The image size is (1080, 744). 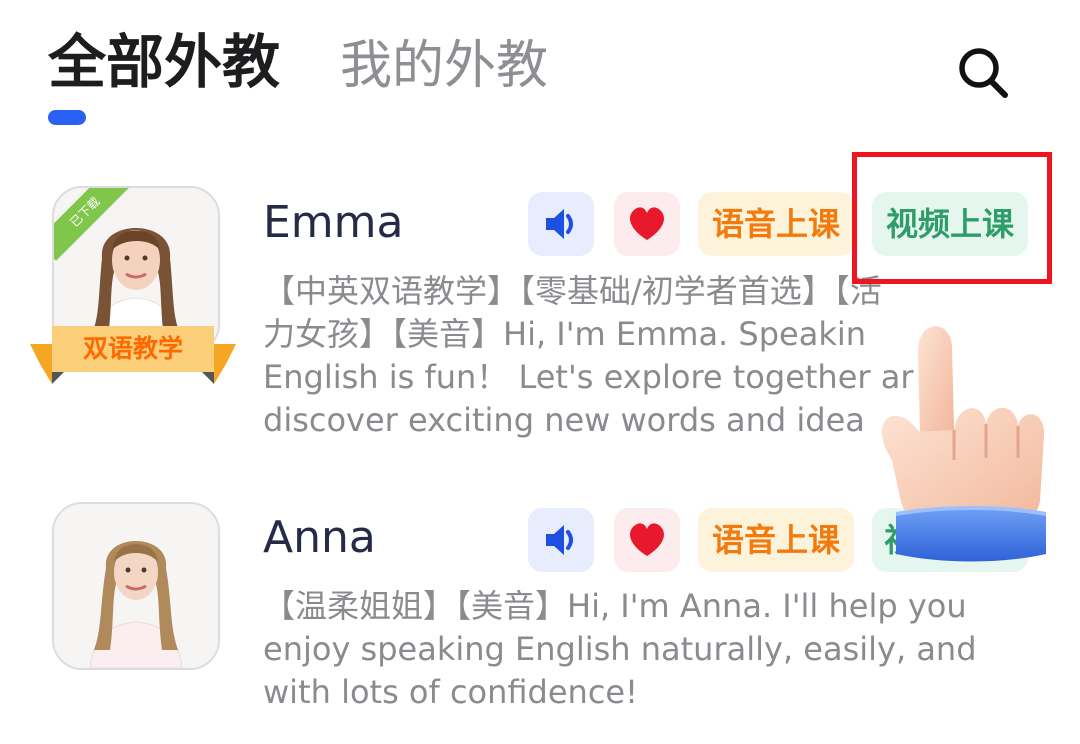 I want to click on tab-my-teachers: 我的外教, so click(x=444, y=66).